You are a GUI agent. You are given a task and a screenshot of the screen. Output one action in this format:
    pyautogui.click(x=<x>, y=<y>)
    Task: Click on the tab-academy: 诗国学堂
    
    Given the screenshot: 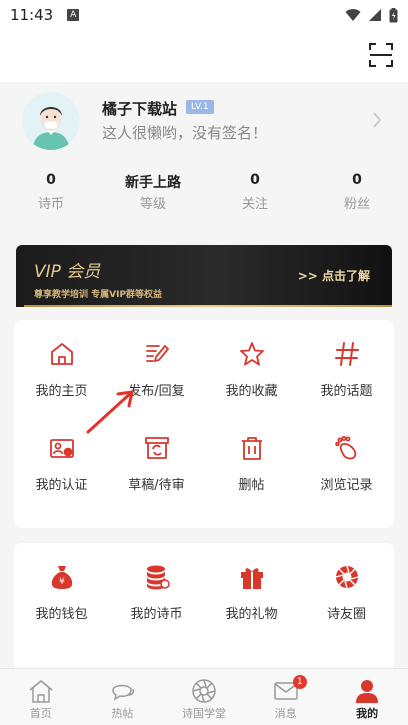 What is the action you would take?
    pyautogui.click(x=204, y=697)
    